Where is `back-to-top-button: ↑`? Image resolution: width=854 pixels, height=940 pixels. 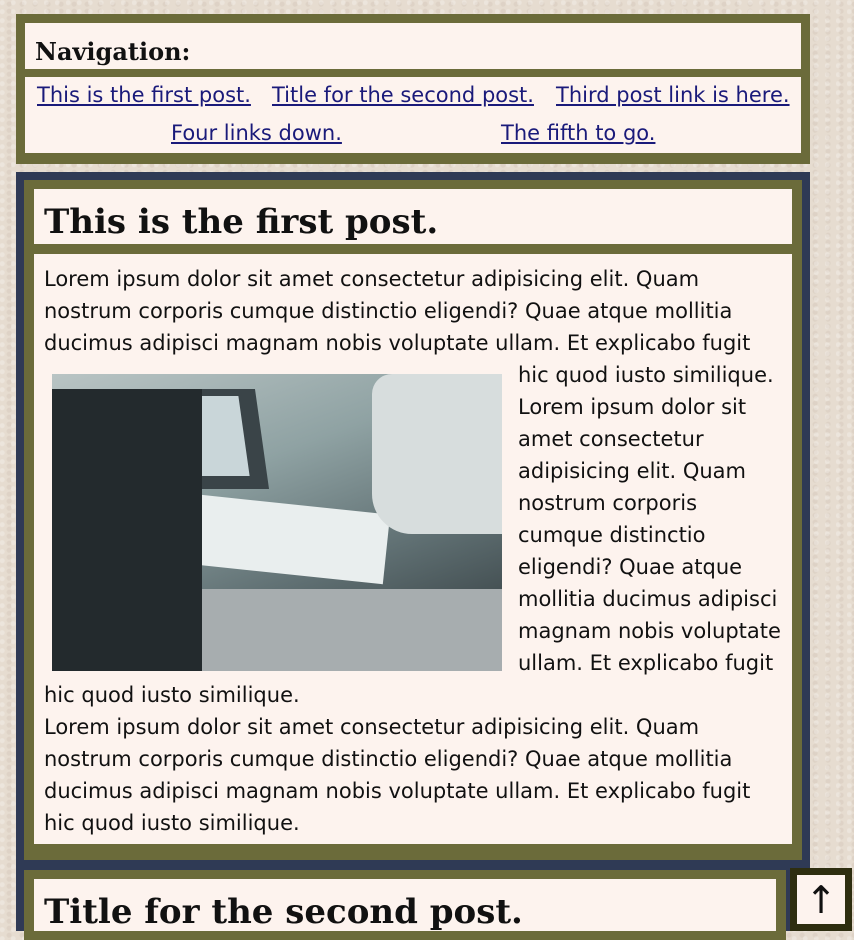
back-to-top-button: ↑ is located at coordinates (821, 899).